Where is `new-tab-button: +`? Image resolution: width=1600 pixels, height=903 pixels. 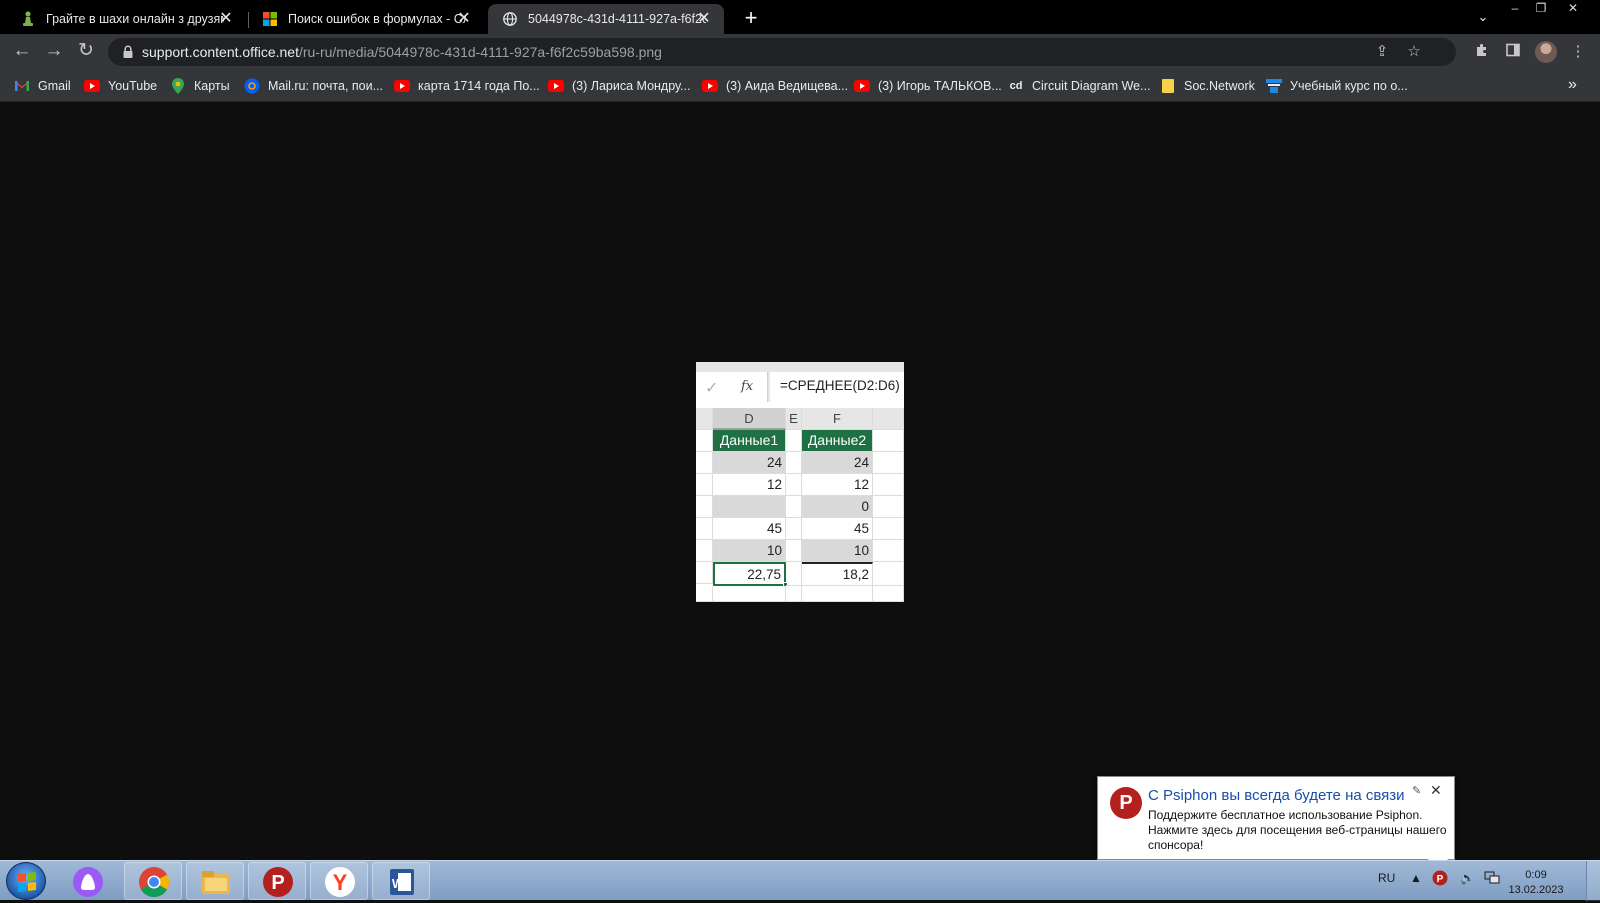 new-tab-button: + is located at coordinates (751, 19).